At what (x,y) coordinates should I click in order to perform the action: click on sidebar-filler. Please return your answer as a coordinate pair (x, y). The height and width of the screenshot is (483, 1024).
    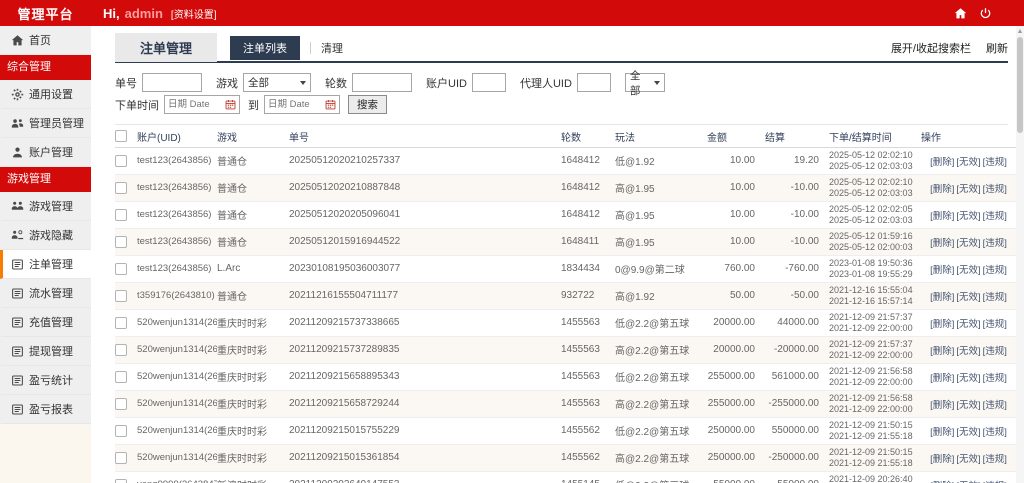
    Looking at the image, I should click on (45, 453).